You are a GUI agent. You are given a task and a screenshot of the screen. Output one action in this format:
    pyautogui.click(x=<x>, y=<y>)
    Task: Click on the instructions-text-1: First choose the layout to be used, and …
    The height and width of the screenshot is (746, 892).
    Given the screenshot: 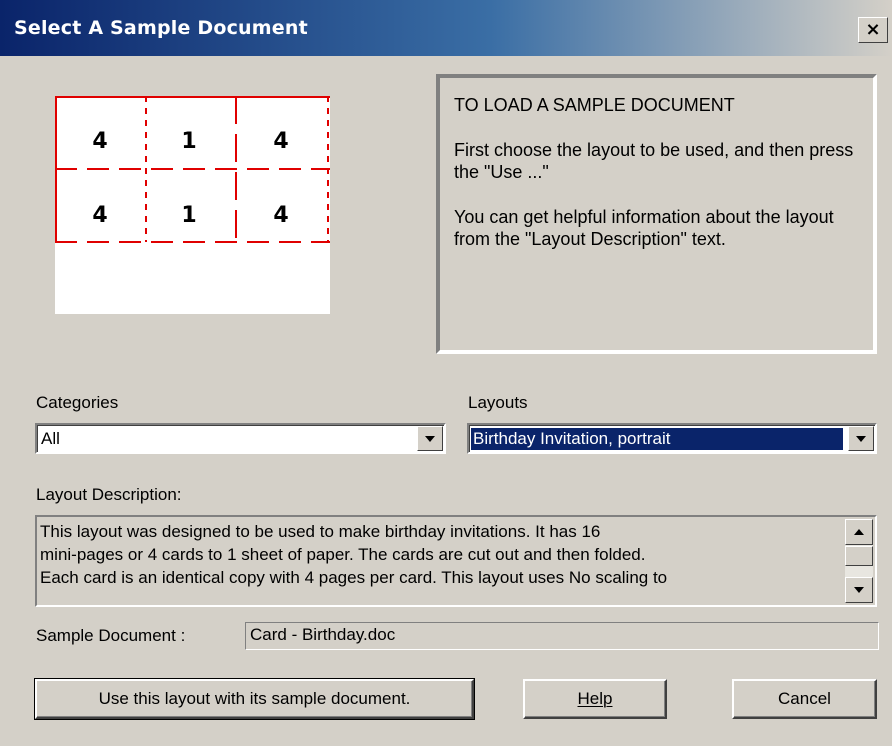 What is the action you would take?
    pyautogui.click(x=654, y=161)
    